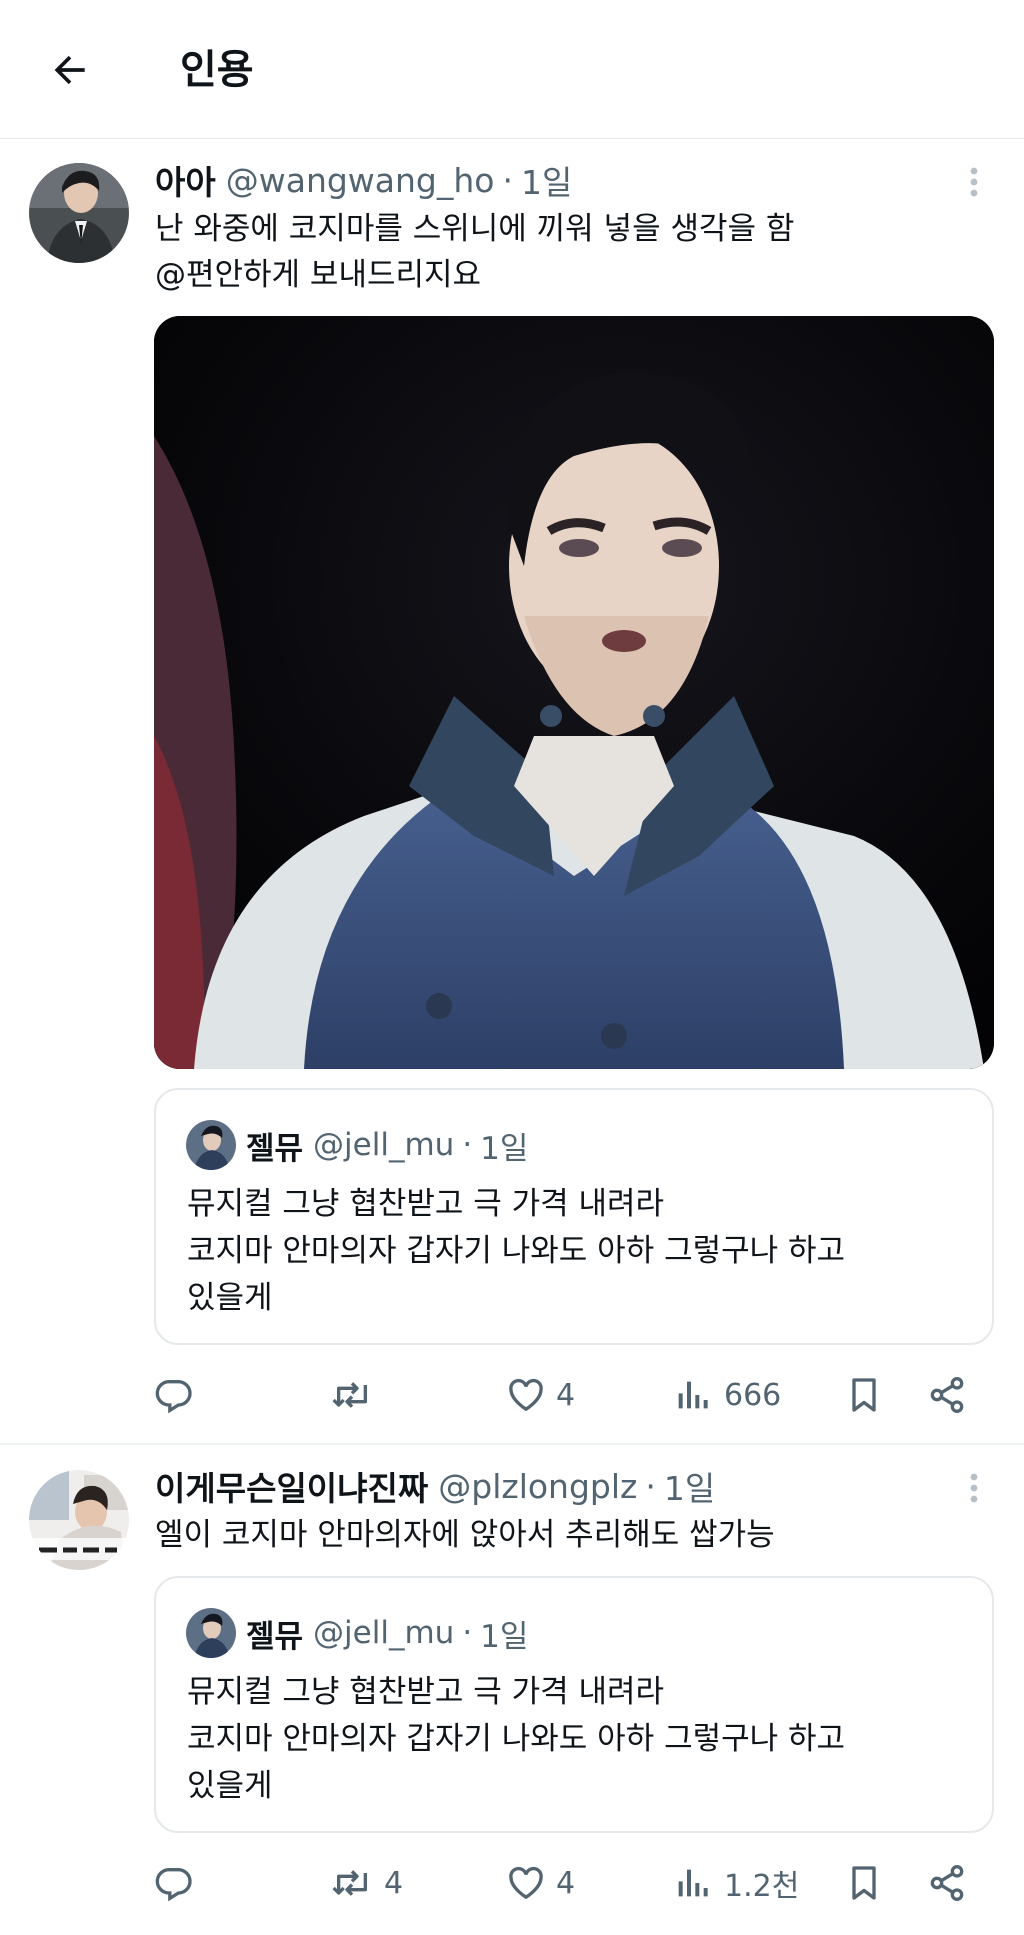  I want to click on back-button, so click(70, 70).